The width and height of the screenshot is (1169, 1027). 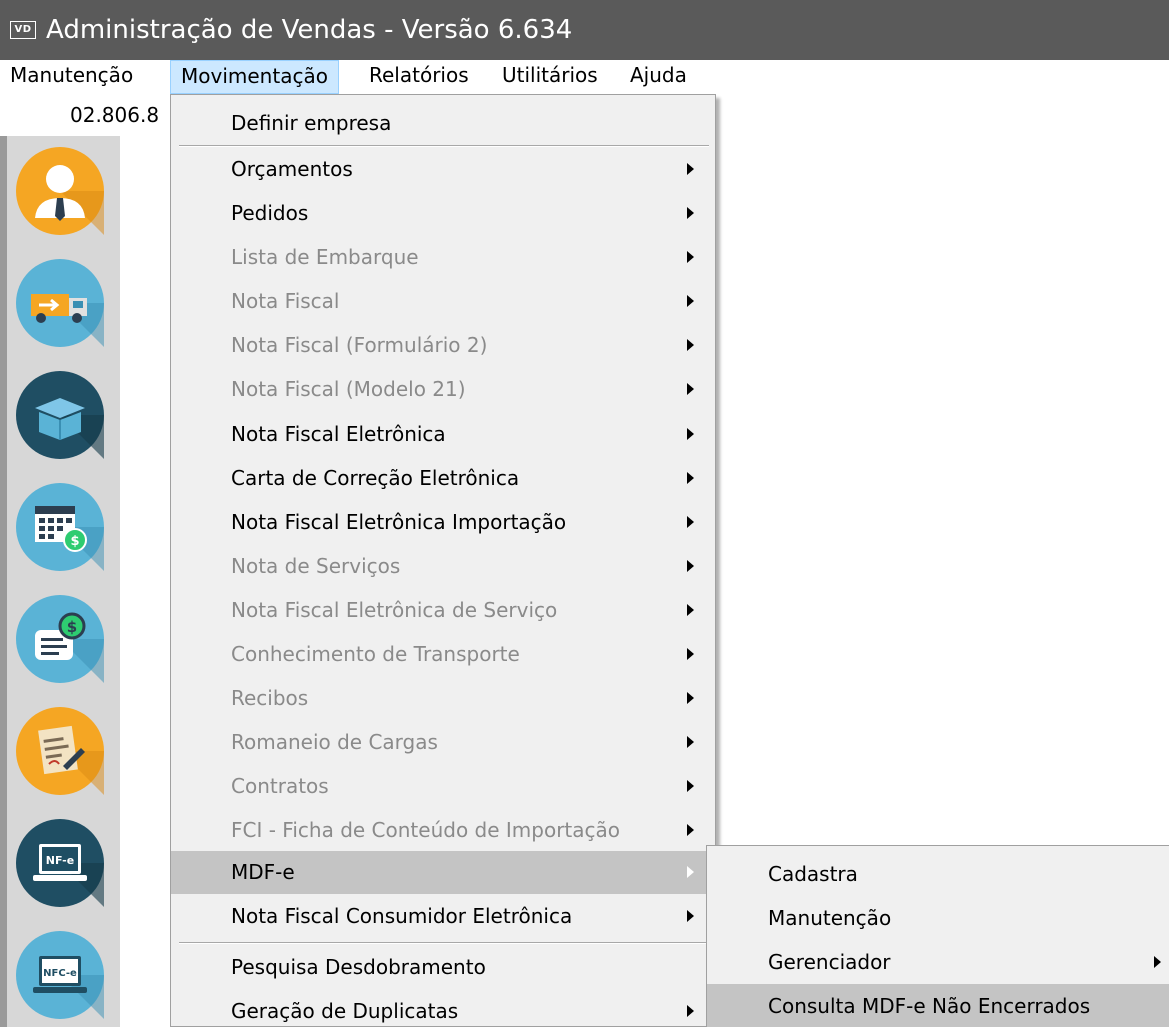 I want to click on menu-item-nota-fiscal-eletronica: Nota Fiscal Eletrônica, so click(x=443, y=434).